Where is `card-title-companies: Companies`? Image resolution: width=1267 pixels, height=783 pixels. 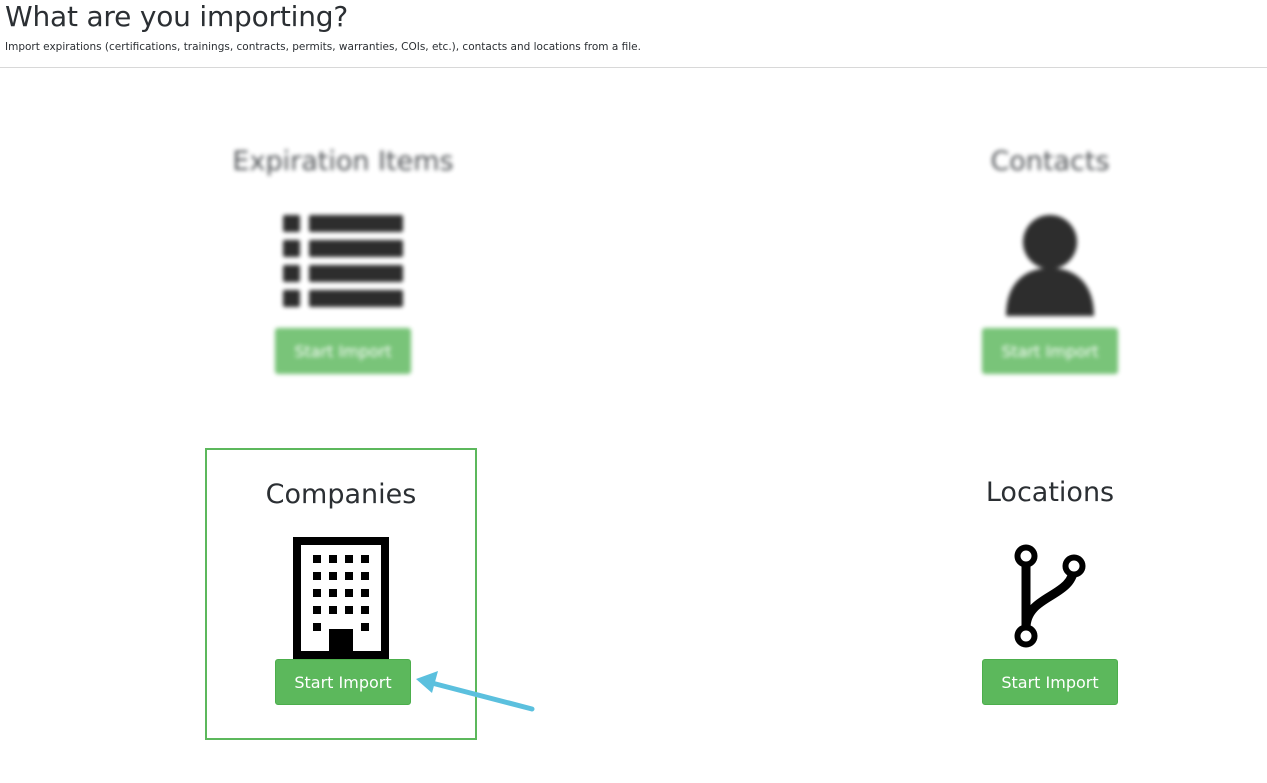 card-title-companies: Companies is located at coordinates (341, 494).